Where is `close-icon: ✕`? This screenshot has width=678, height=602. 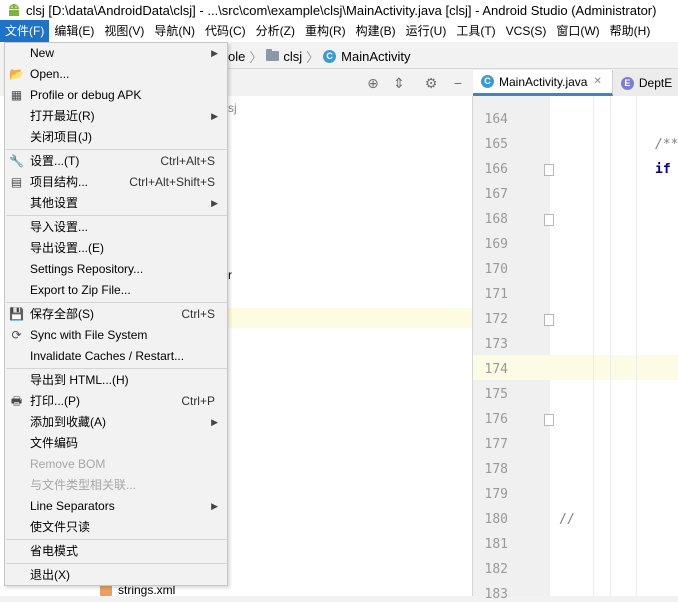 close-icon: ✕ is located at coordinates (597, 81).